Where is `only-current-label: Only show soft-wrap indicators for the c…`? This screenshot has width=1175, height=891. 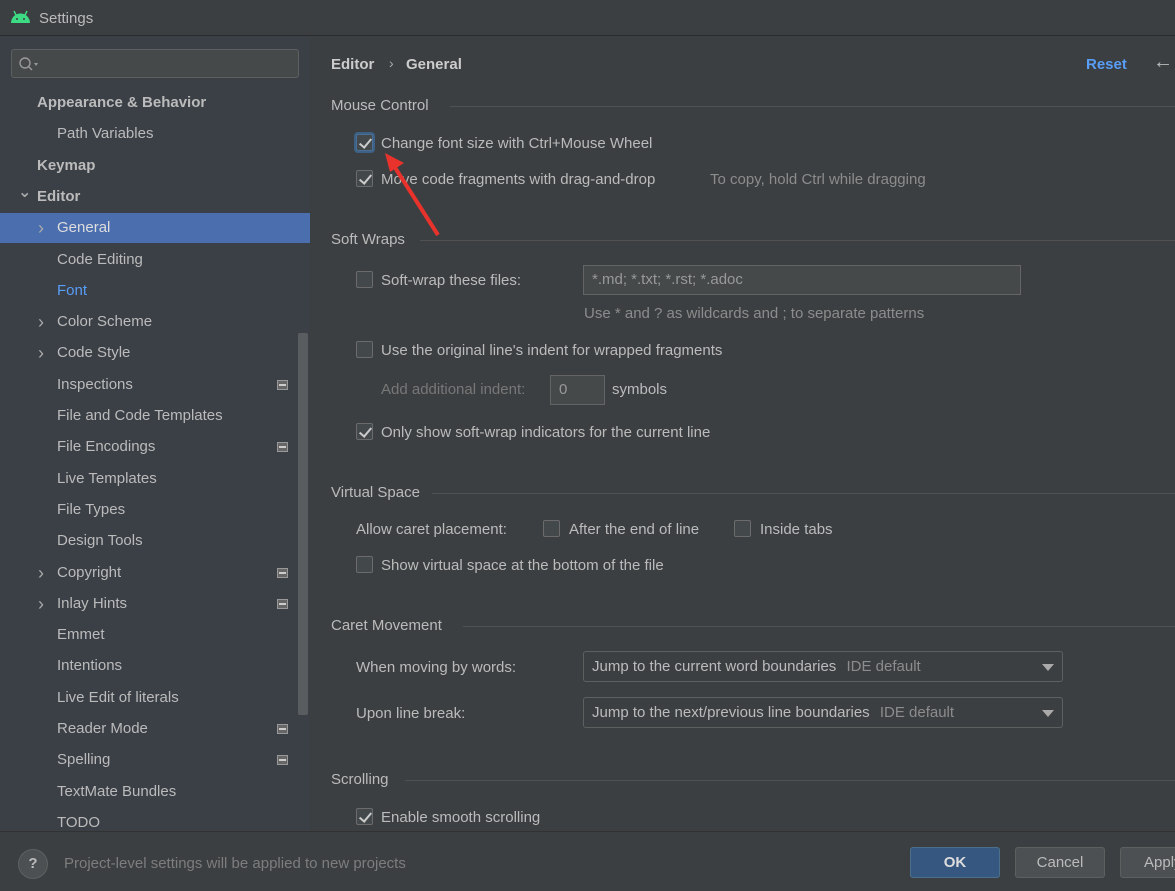
only-current-label: Only show soft-wrap indicators for the c… is located at coordinates (545, 432).